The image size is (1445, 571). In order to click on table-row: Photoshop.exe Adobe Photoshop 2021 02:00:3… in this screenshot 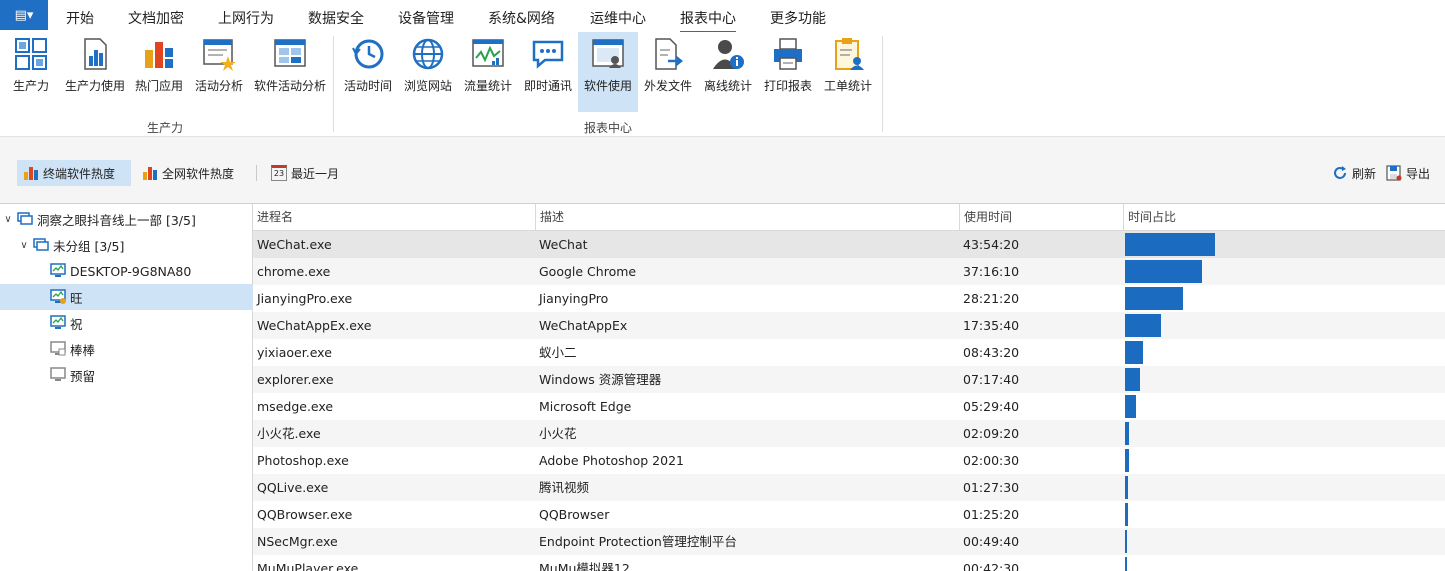, I will do `click(849, 460)`.